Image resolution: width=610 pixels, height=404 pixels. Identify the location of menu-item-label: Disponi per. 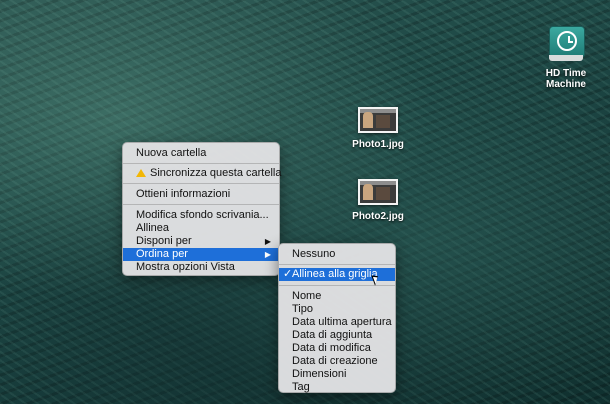
(164, 241).